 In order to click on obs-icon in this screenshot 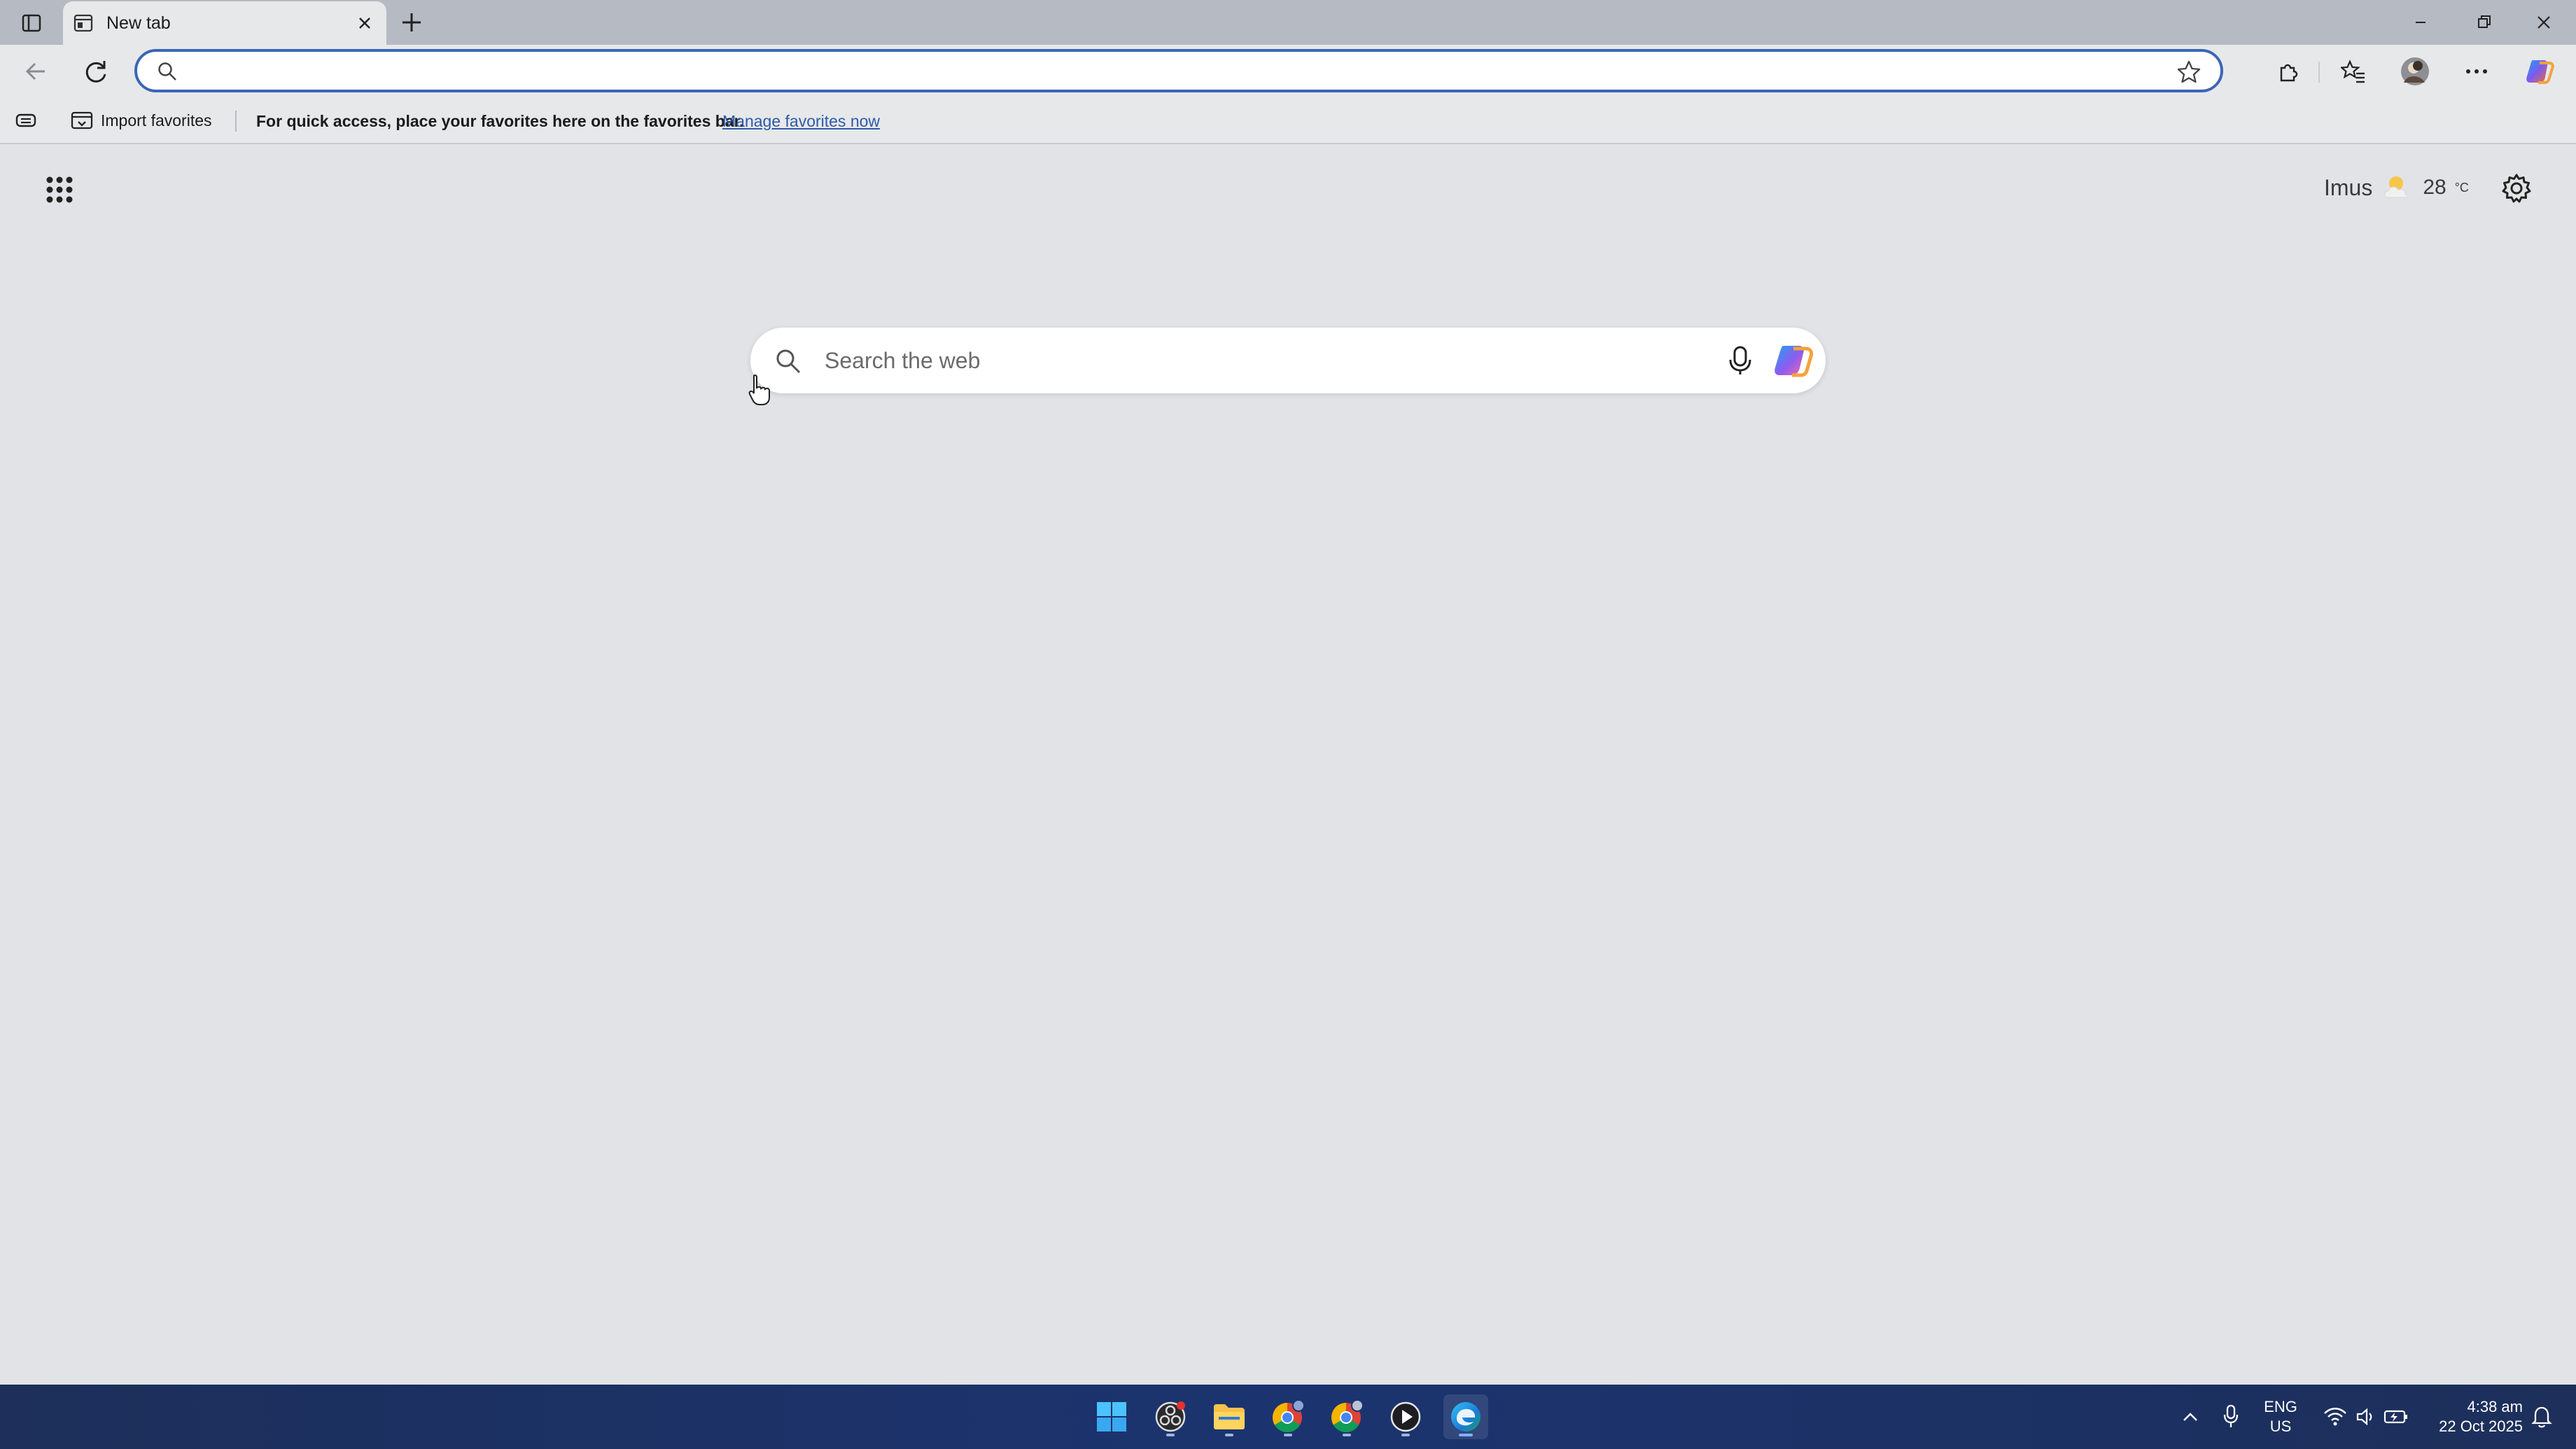, I will do `click(1170, 1416)`.